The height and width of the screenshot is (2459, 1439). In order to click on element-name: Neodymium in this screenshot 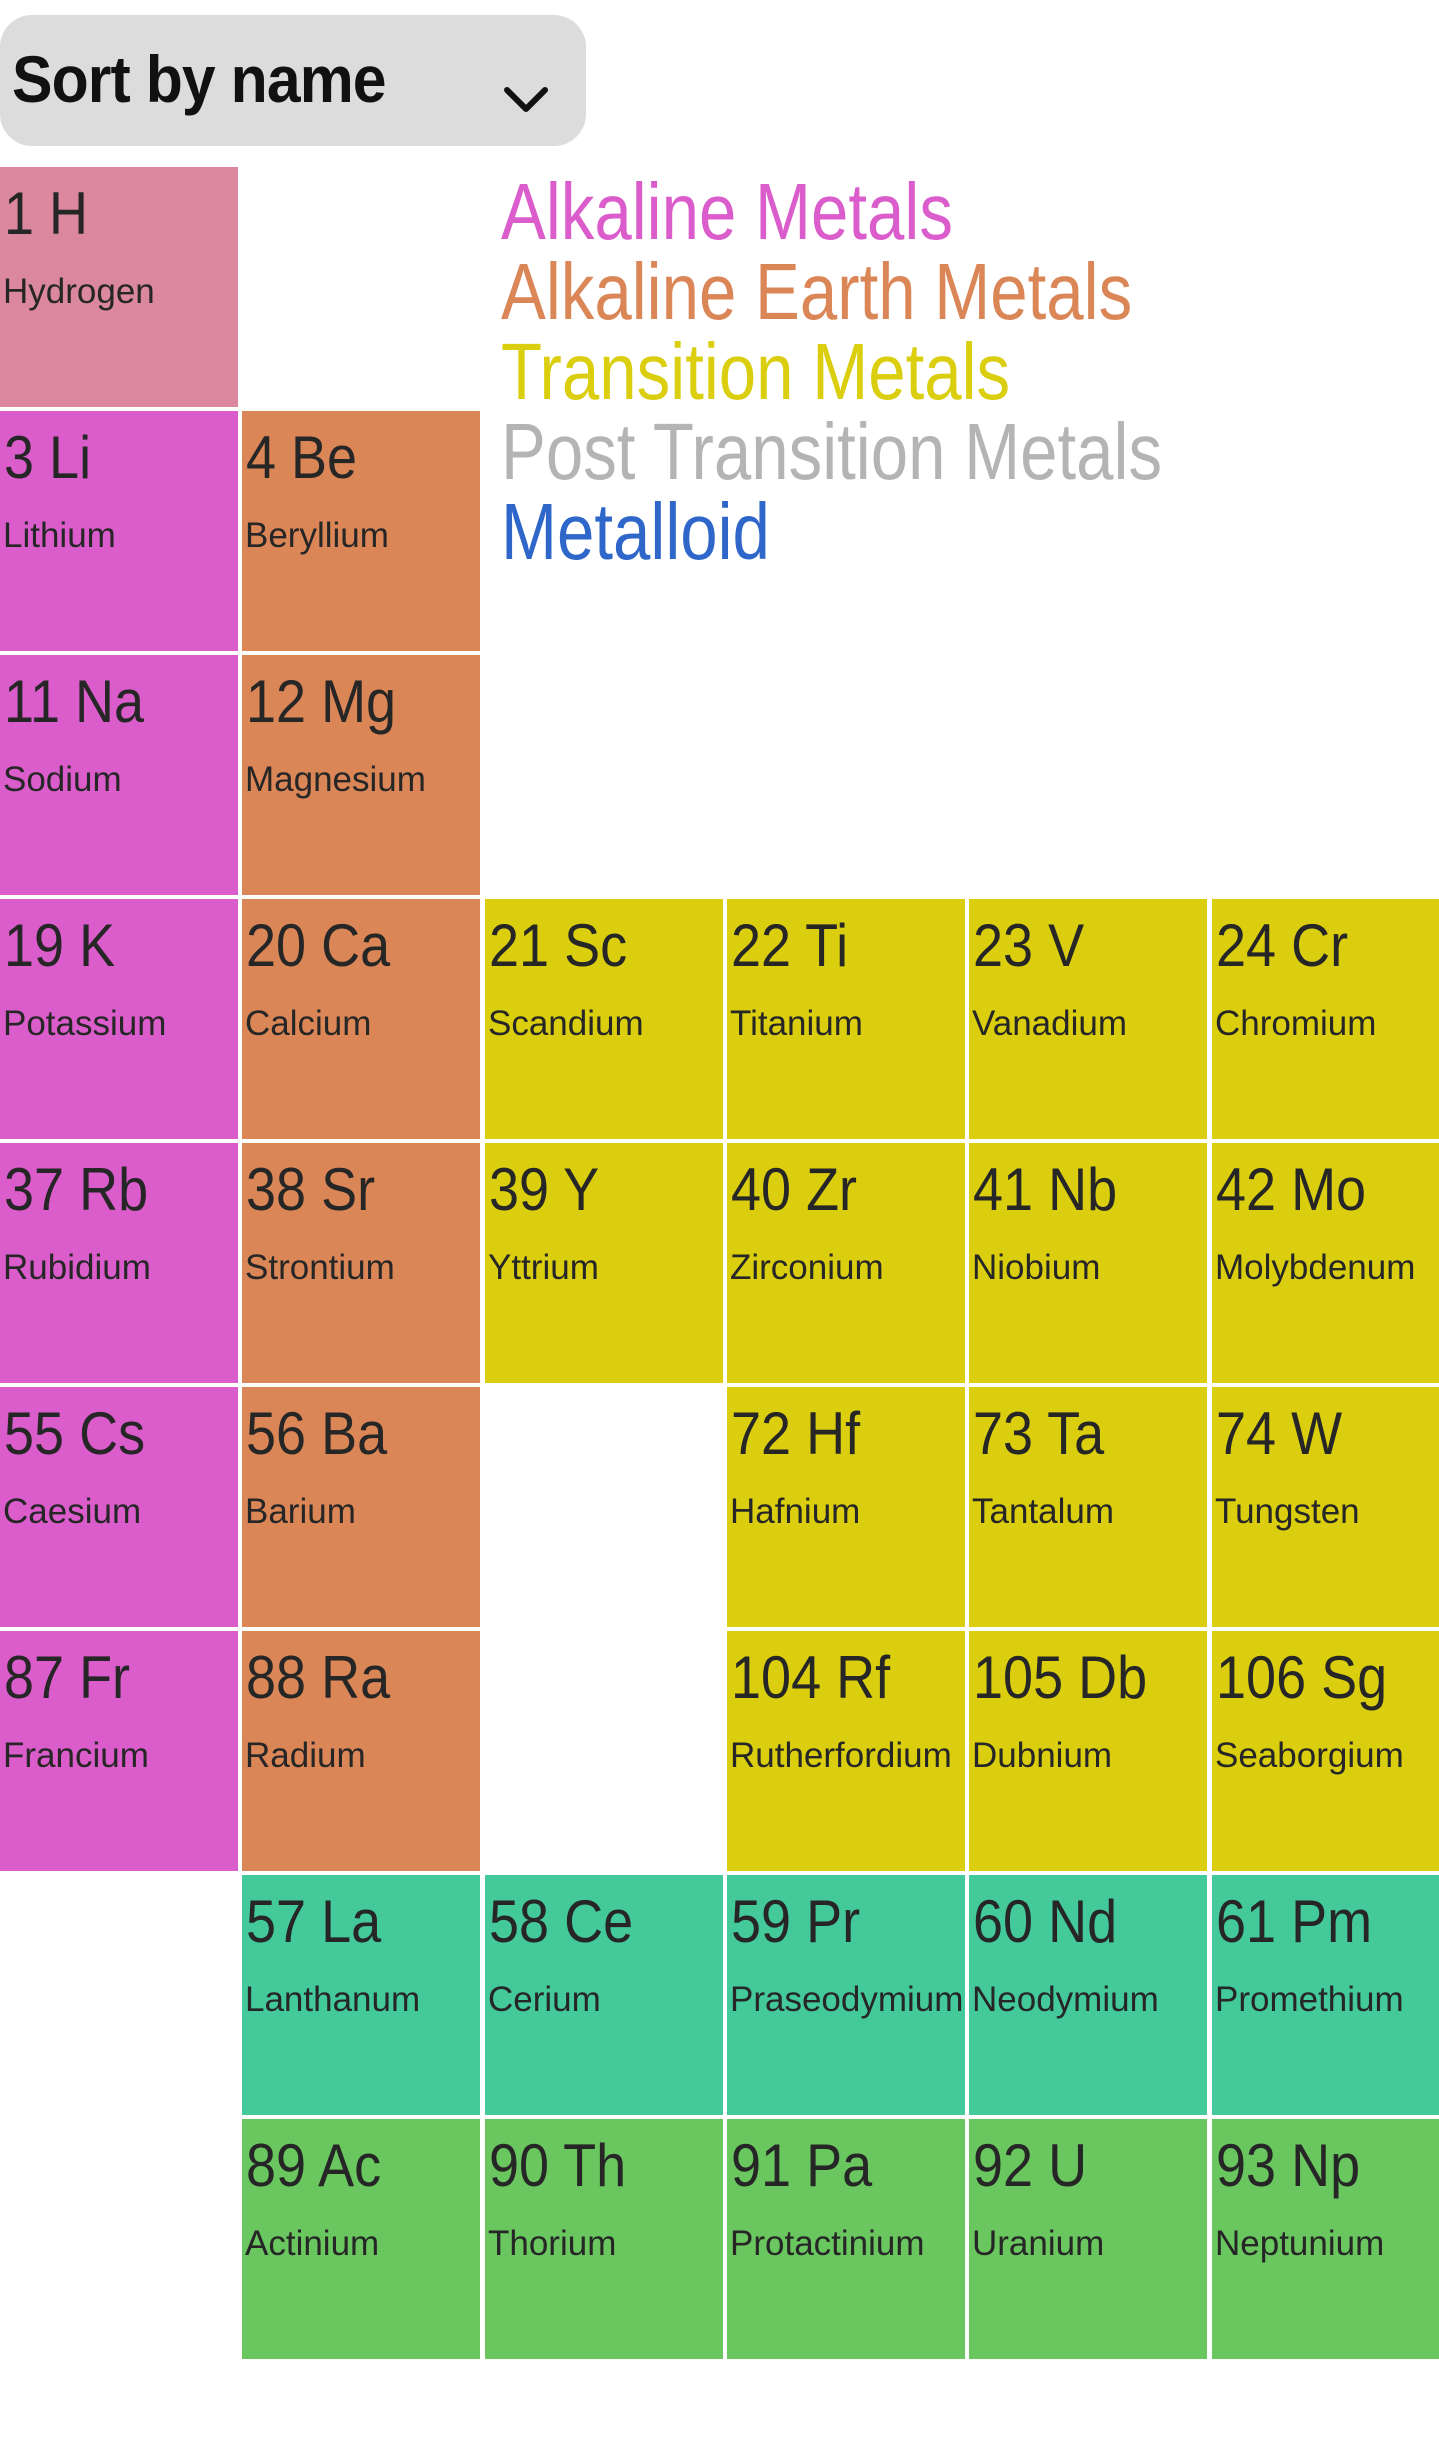, I will do `click(1065, 1999)`.